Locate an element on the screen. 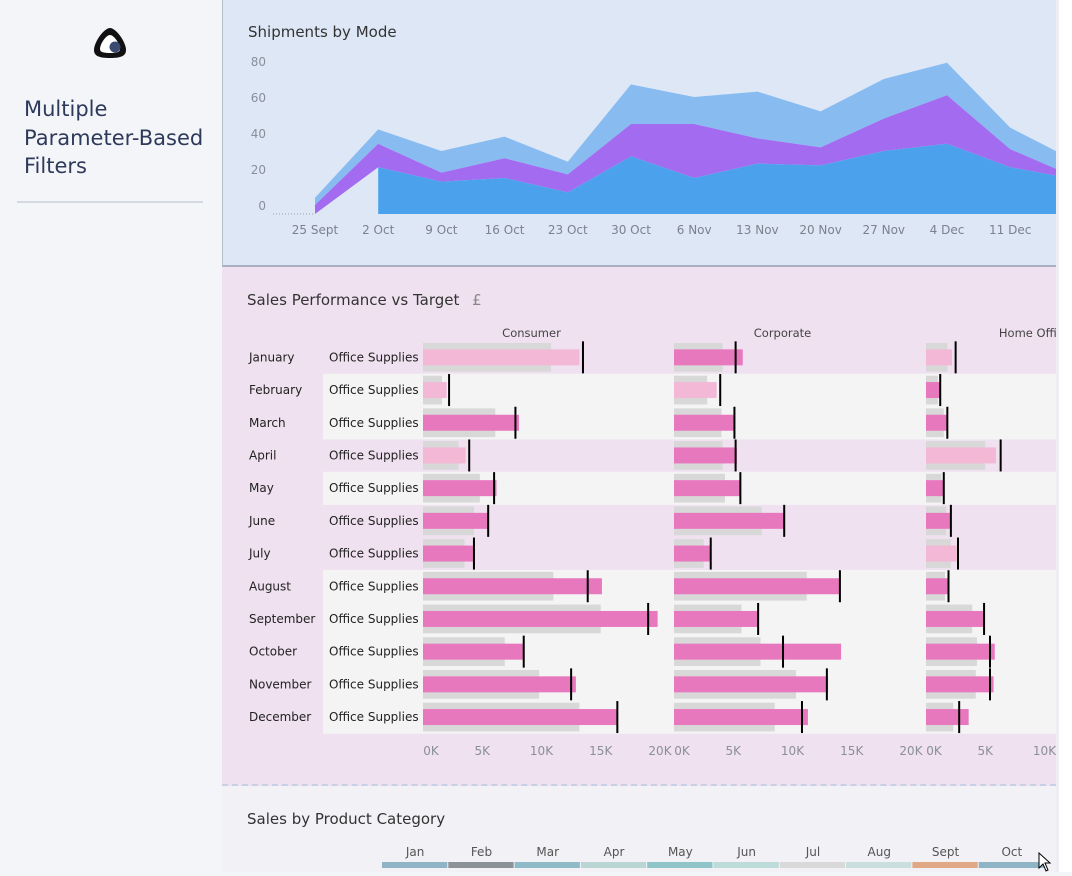 This screenshot has height=876, width=1072. category-title: Sales by Product Category is located at coordinates (346, 819).